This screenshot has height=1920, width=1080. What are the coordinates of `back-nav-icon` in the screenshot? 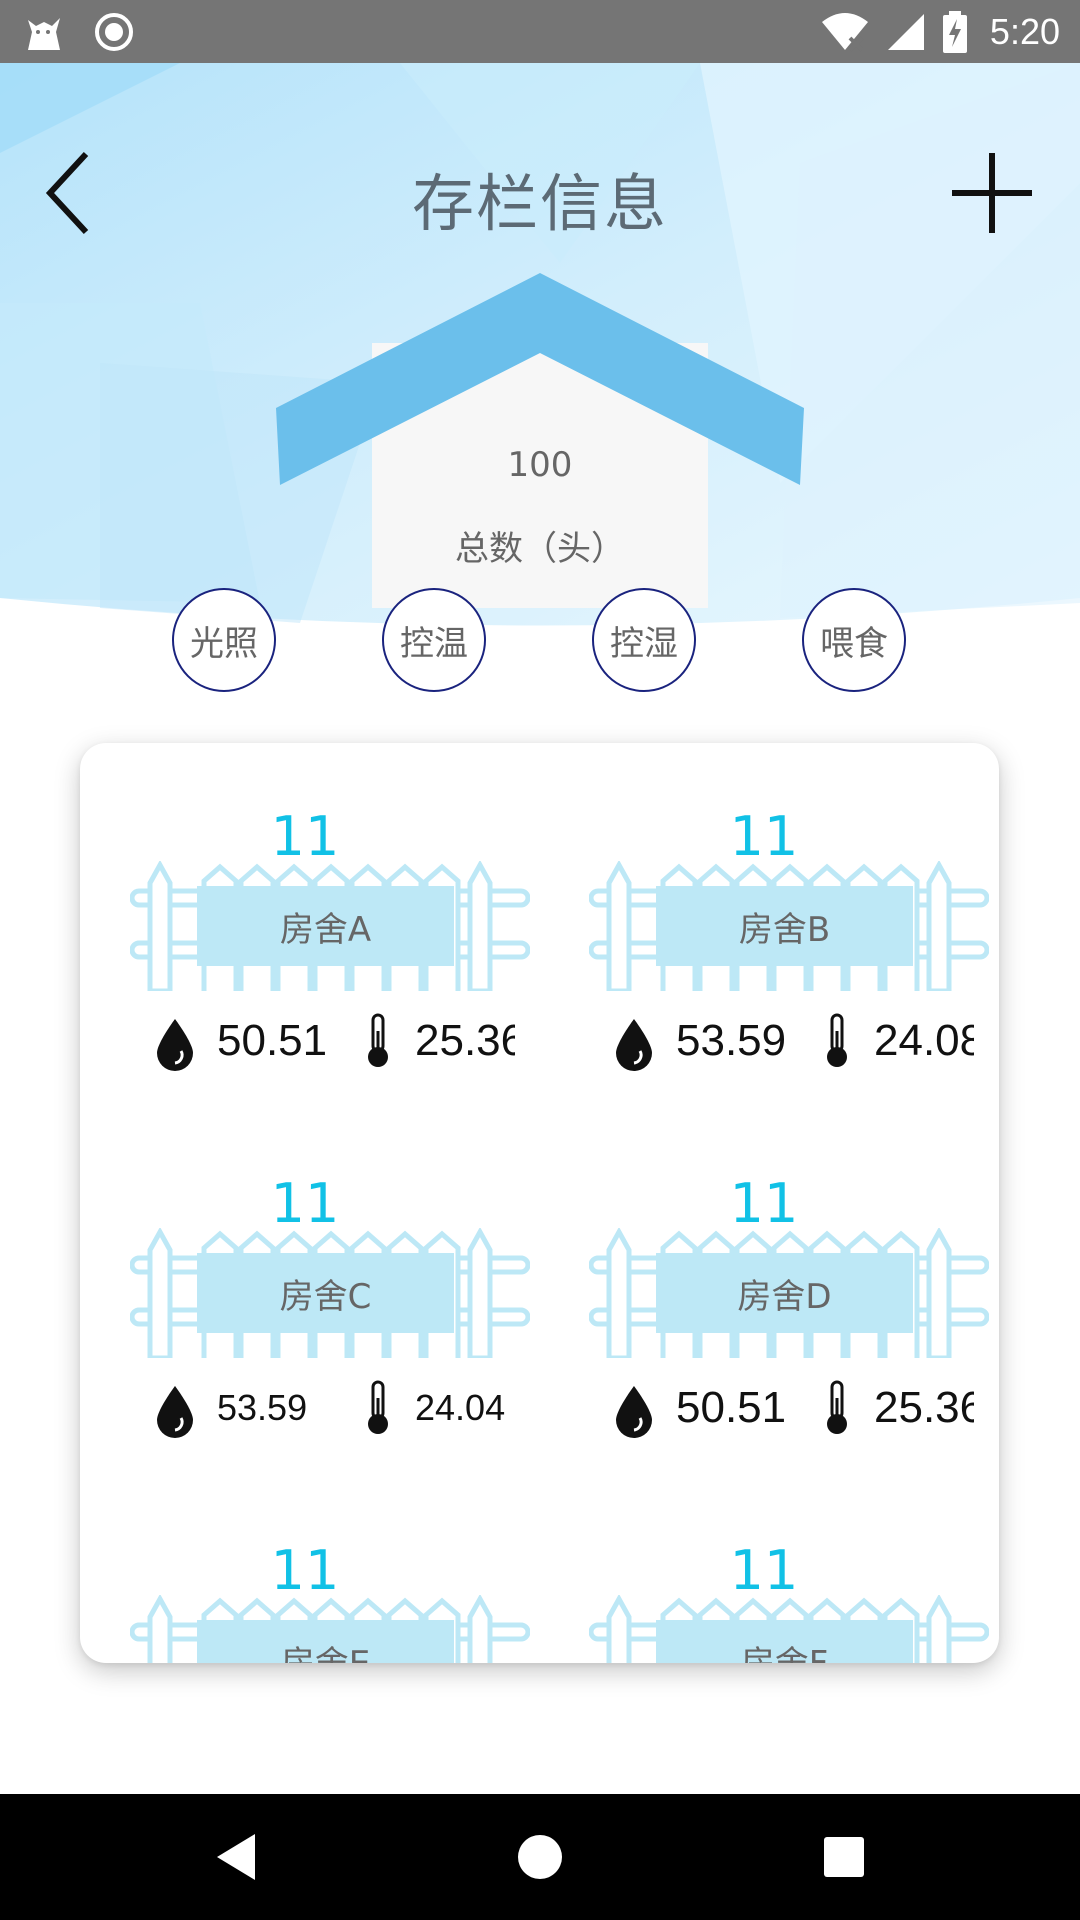 It's located at (236, 1857).